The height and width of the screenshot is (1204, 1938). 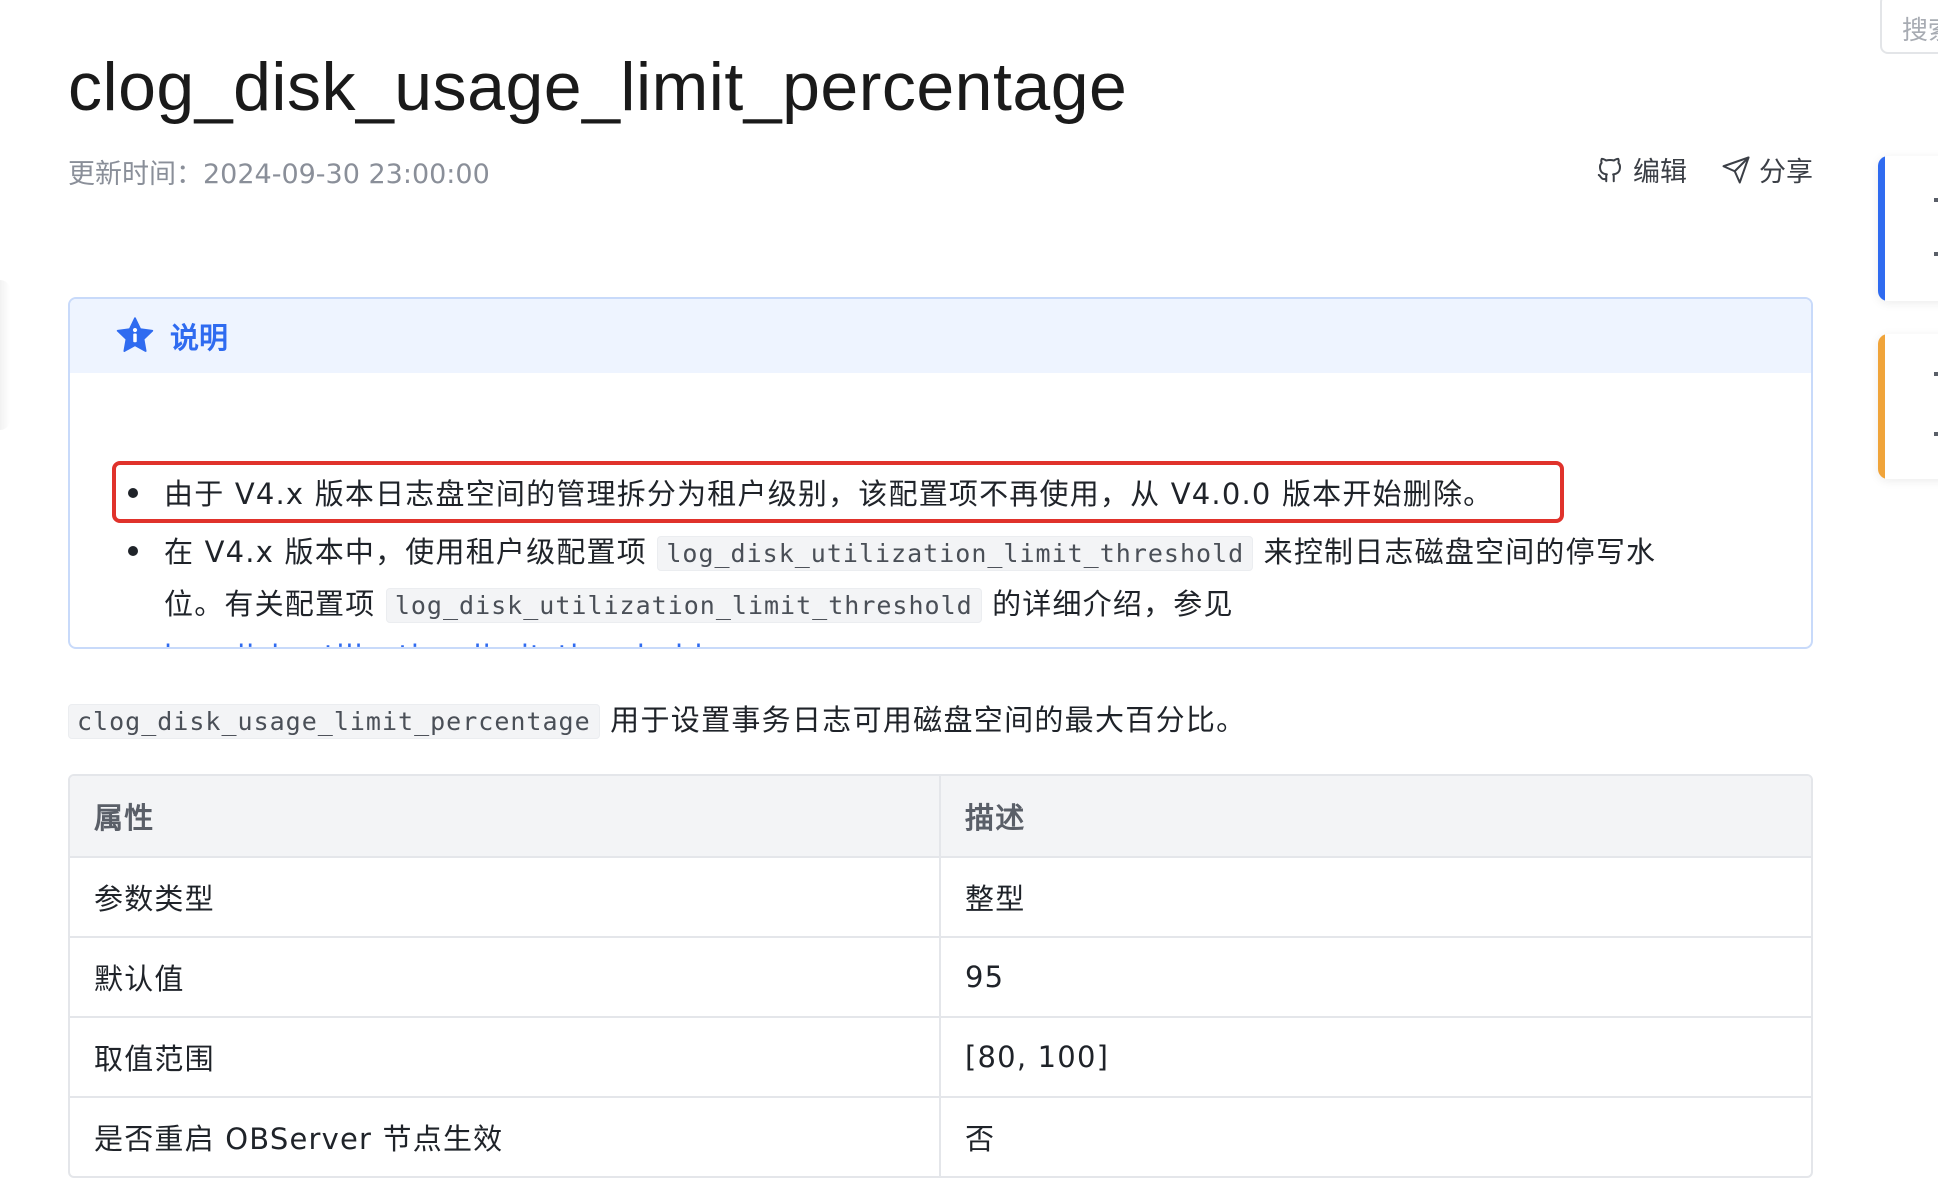 I want to click on table-row: 是否重启 OBServer 节点生效 否, so click(x=940, y=1136).